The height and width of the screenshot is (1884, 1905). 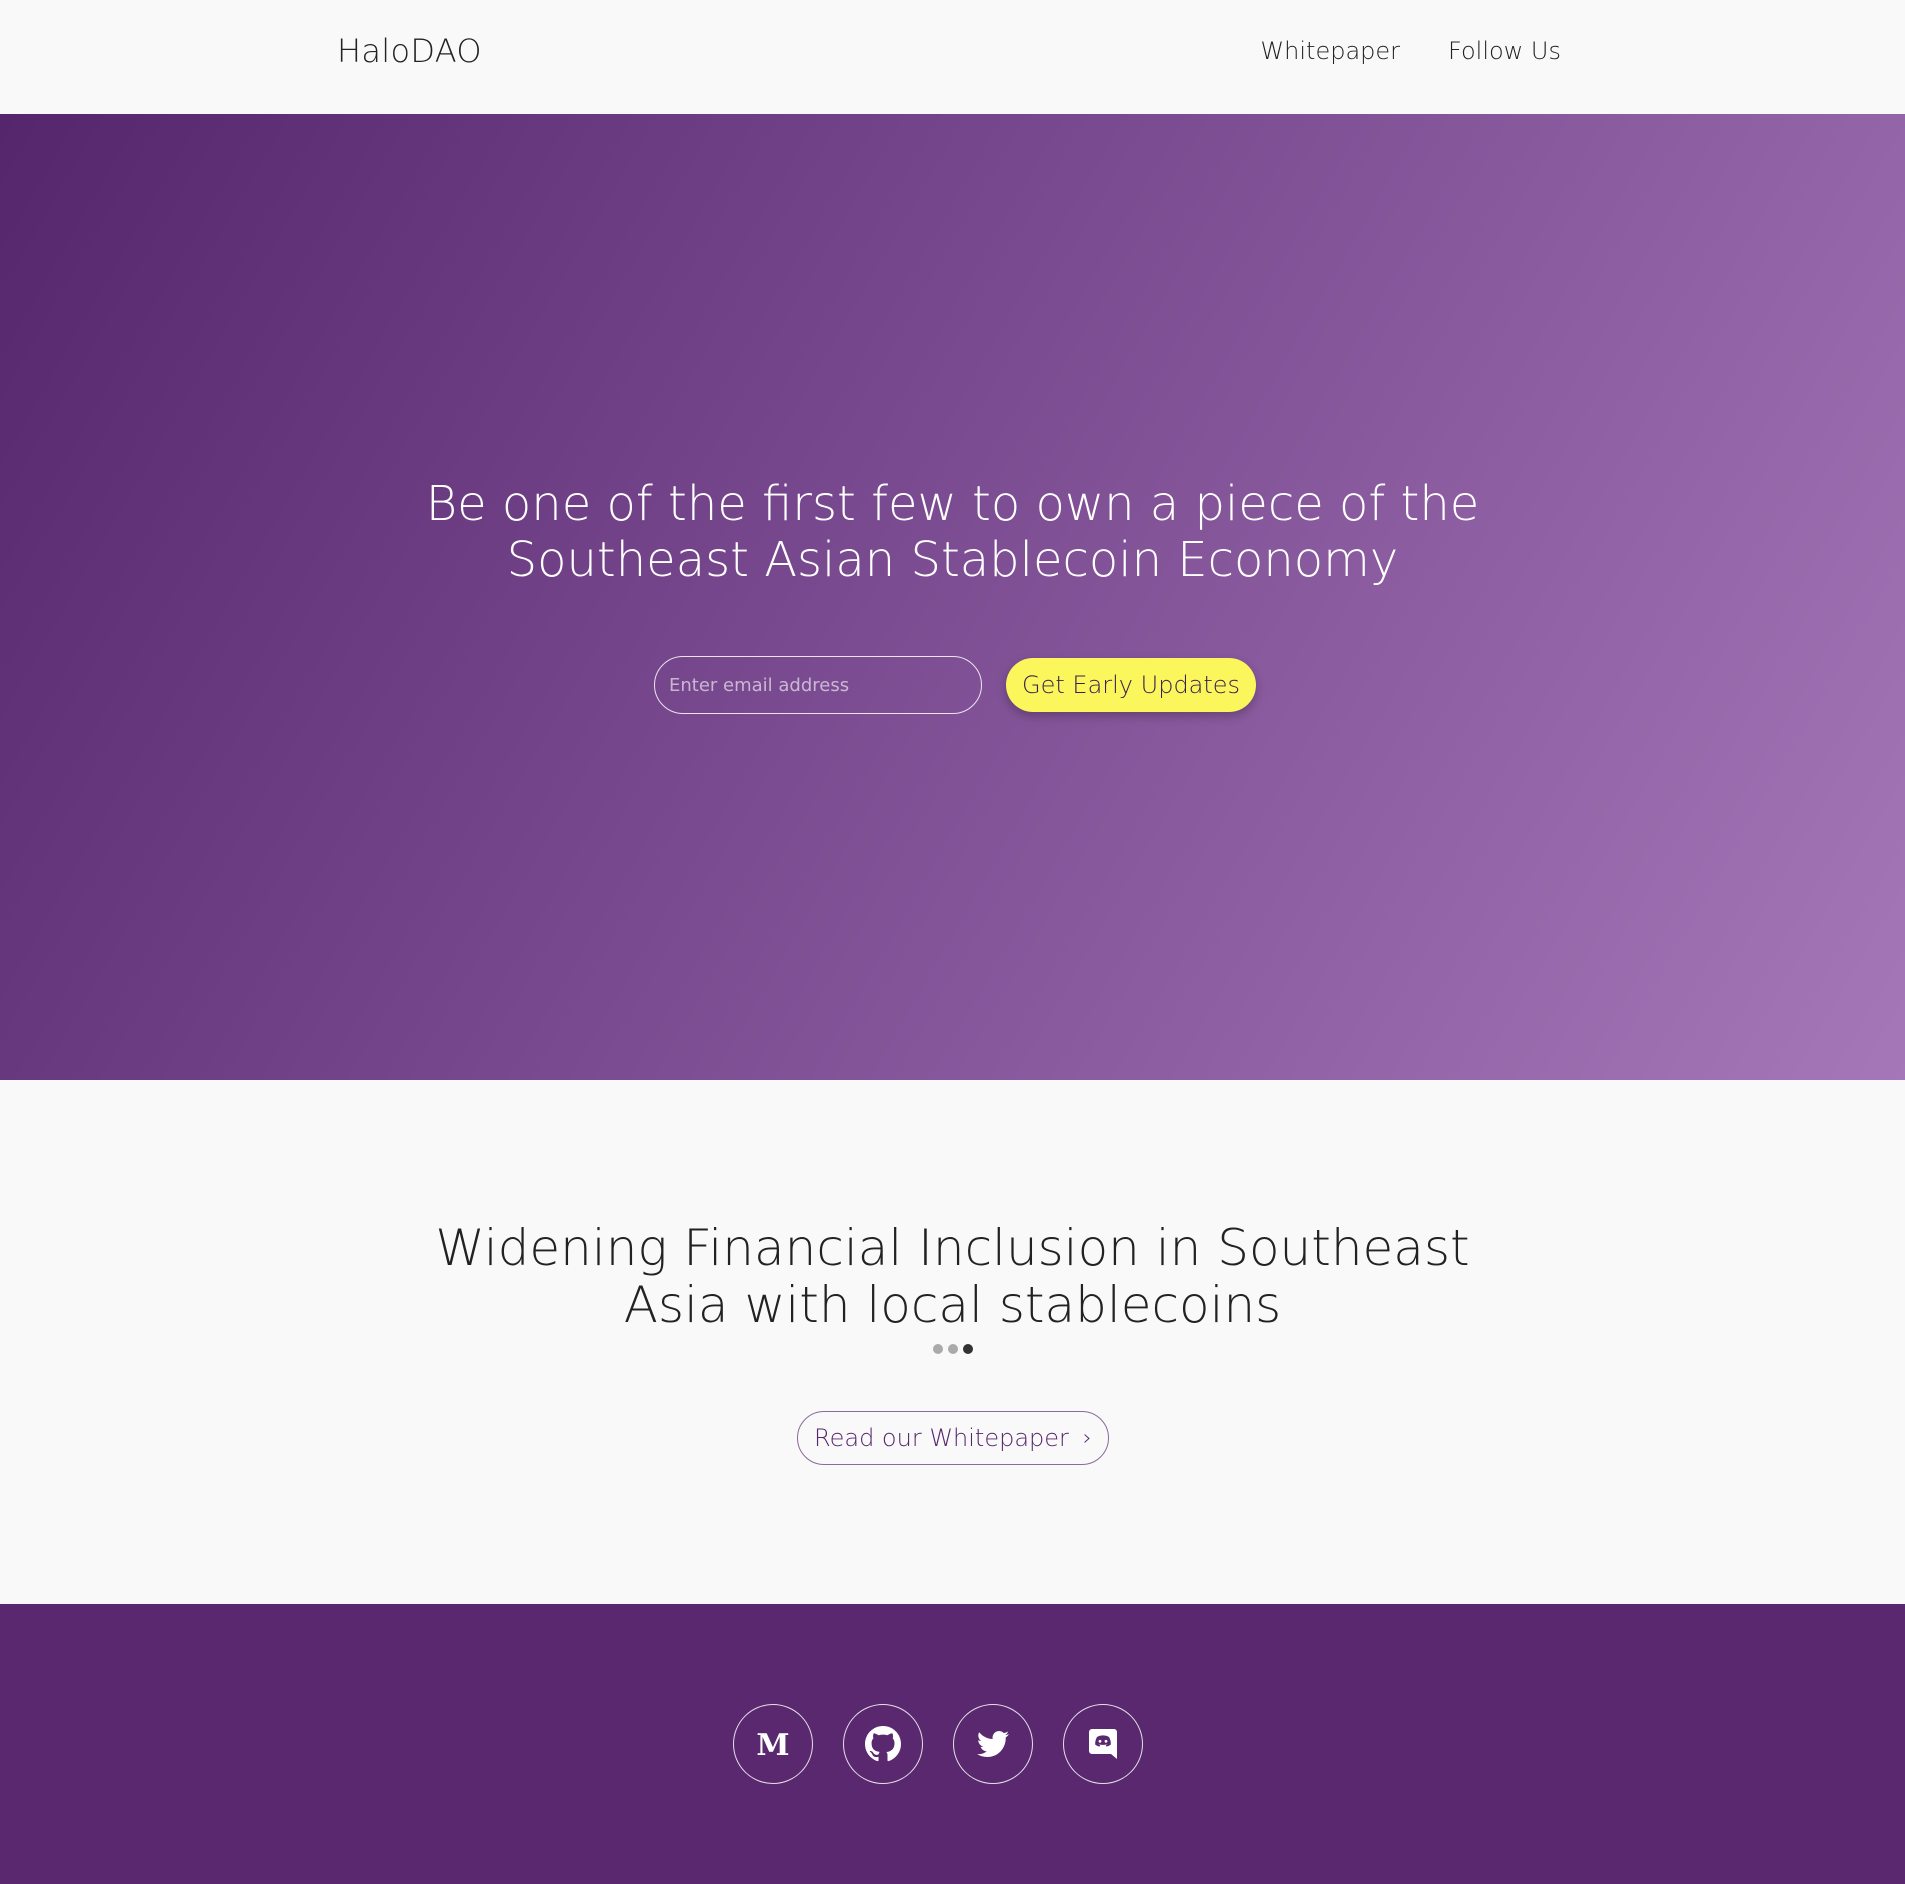 I want to click on twitter-link, so click(x=993, y=1744).